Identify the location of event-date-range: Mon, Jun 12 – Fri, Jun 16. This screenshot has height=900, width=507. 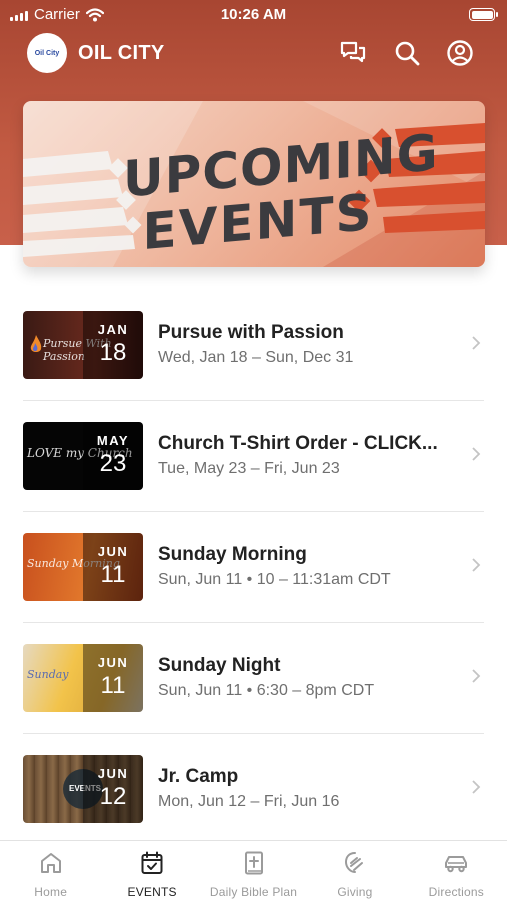
(249, 801).